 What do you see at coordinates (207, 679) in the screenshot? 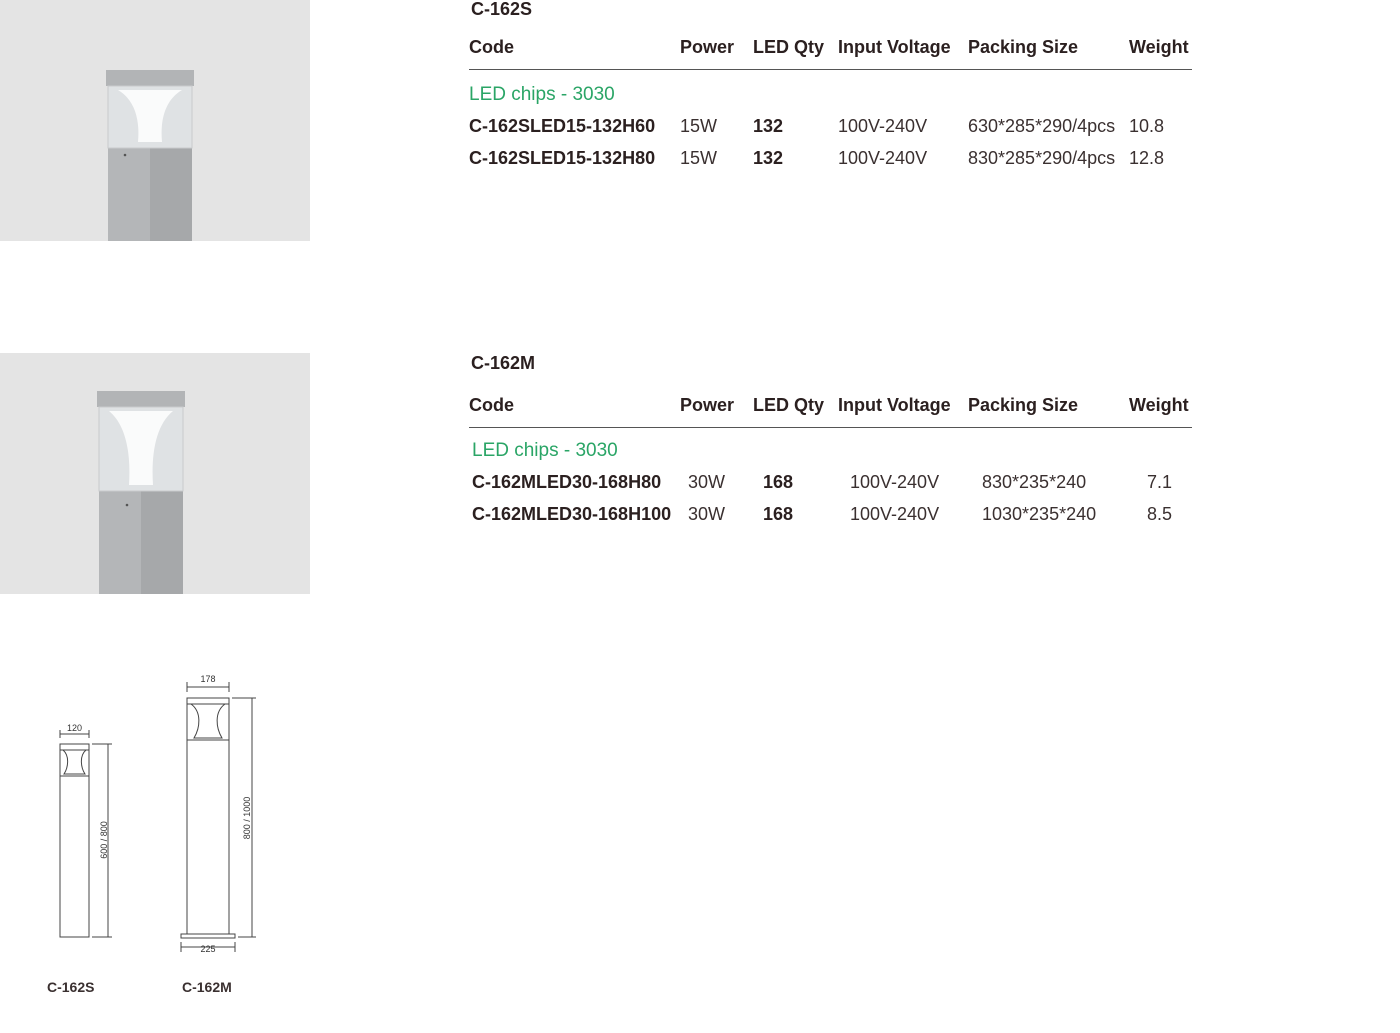
I see `dim-width-medium: 178` at bounding box center [207, 679].